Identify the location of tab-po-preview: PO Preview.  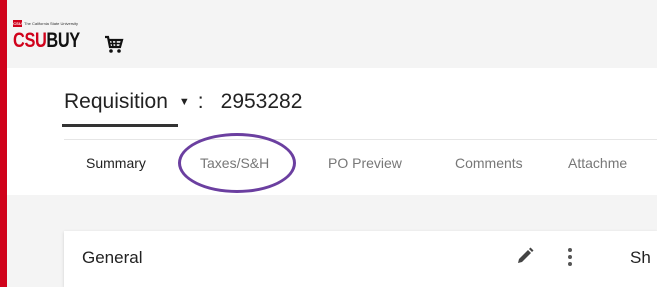
(365, 163).